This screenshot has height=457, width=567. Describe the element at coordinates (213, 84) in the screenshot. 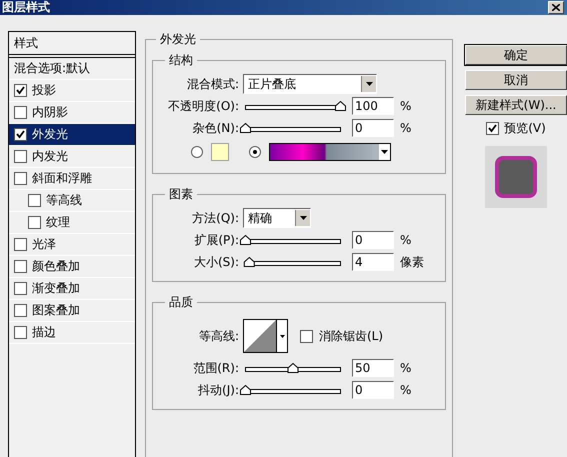

I see `field-label: 混合模式:` at that location.